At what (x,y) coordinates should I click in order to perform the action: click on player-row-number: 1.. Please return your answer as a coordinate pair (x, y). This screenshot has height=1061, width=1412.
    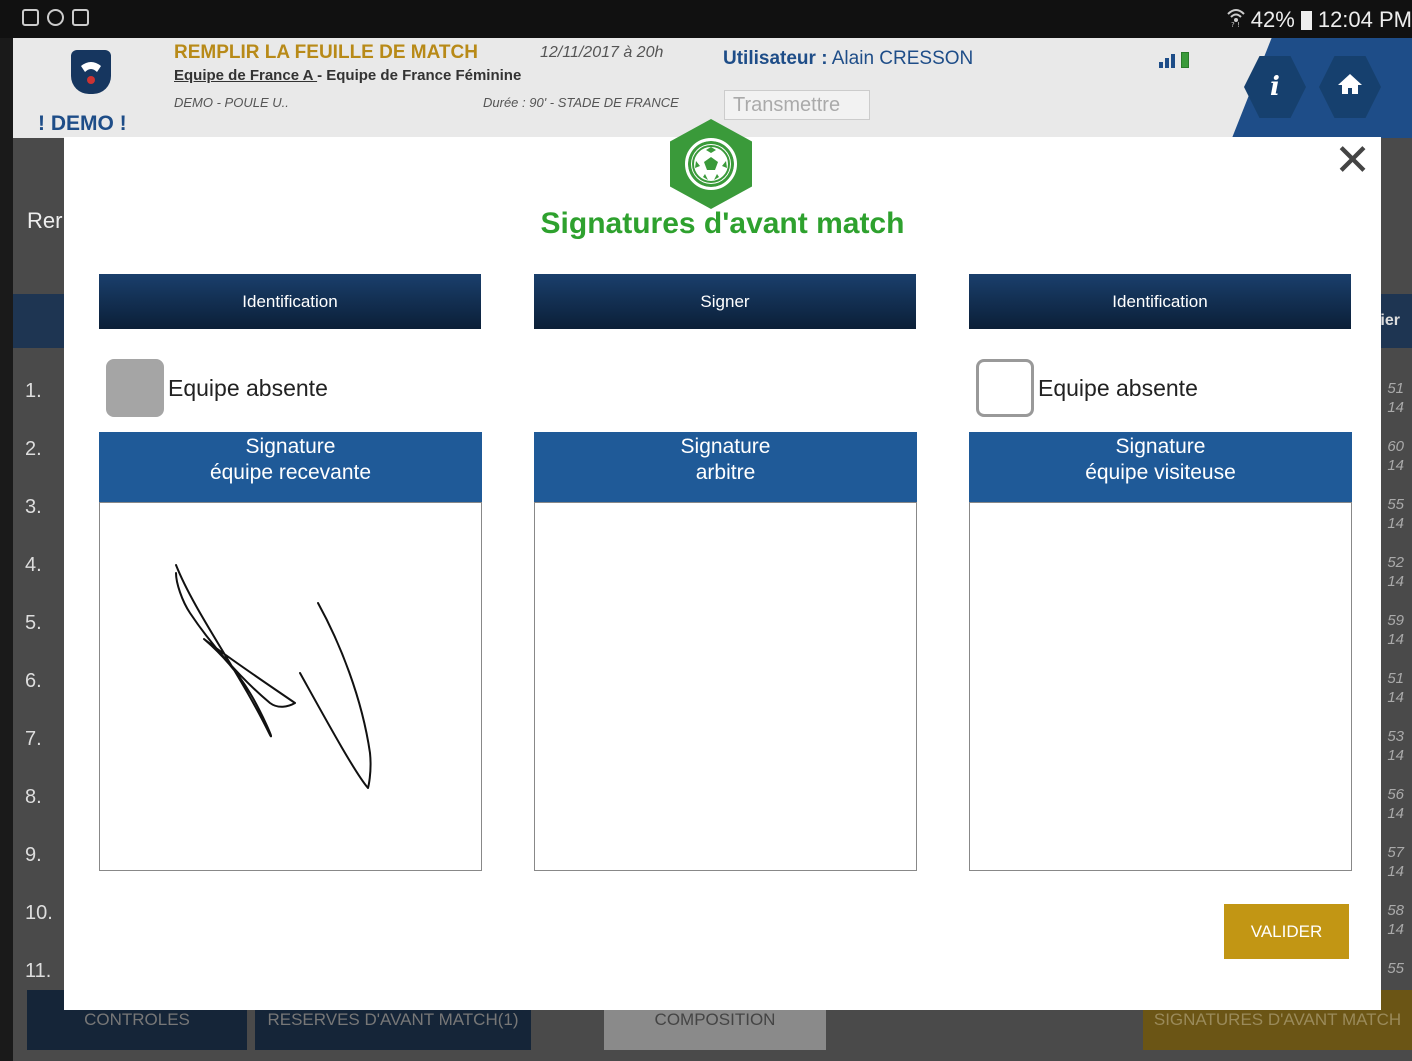
    Looking at the image, I should click on (33, 391).